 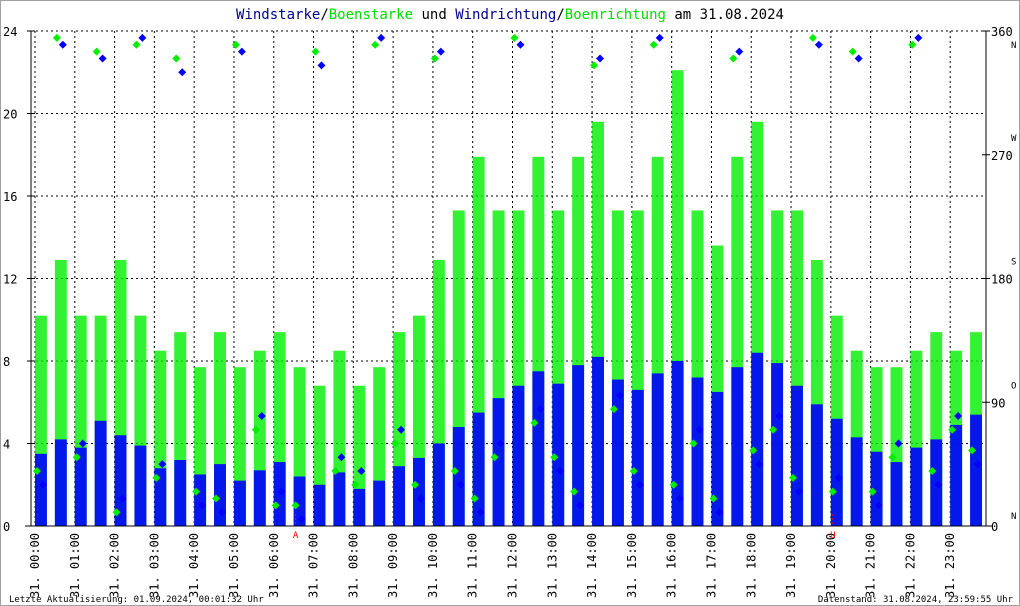 What do you see at coordinates (115, 565) in the screenshot?
I see `x-tick-label: 31. 02:00` at bounding box center [115, 565].